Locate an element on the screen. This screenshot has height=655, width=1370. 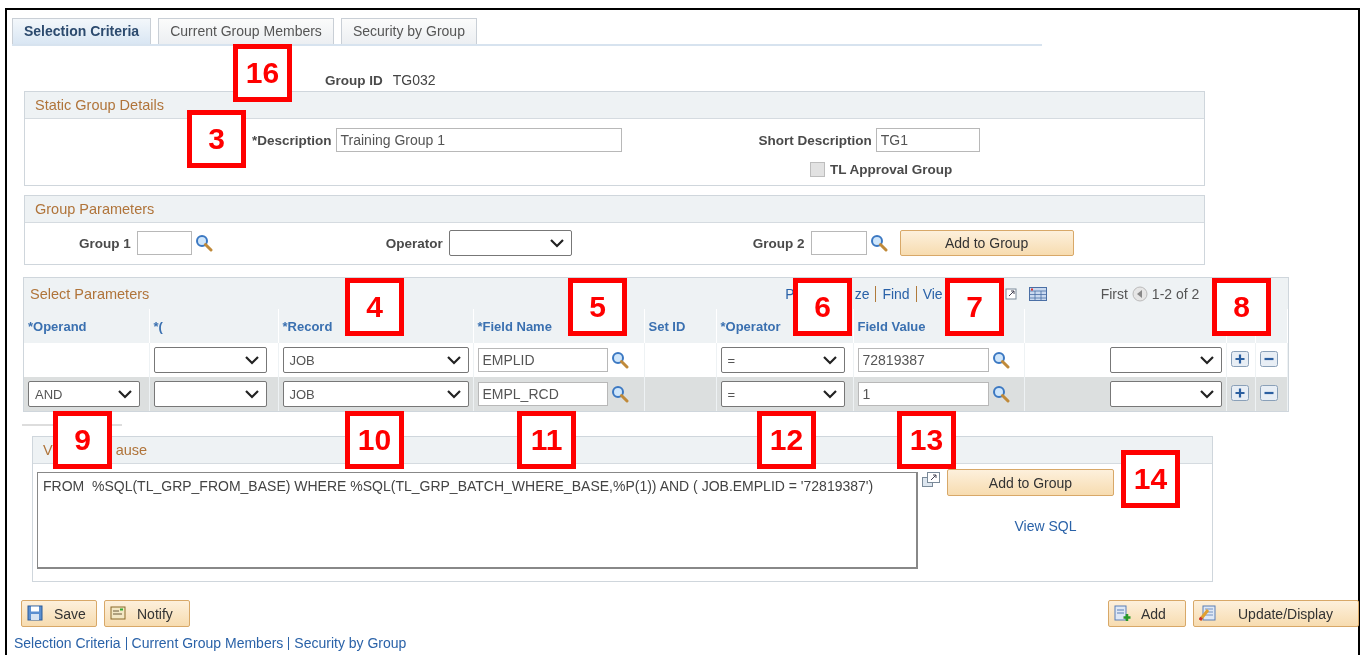
field-label: Group ID is located at coordinates (354, 80).